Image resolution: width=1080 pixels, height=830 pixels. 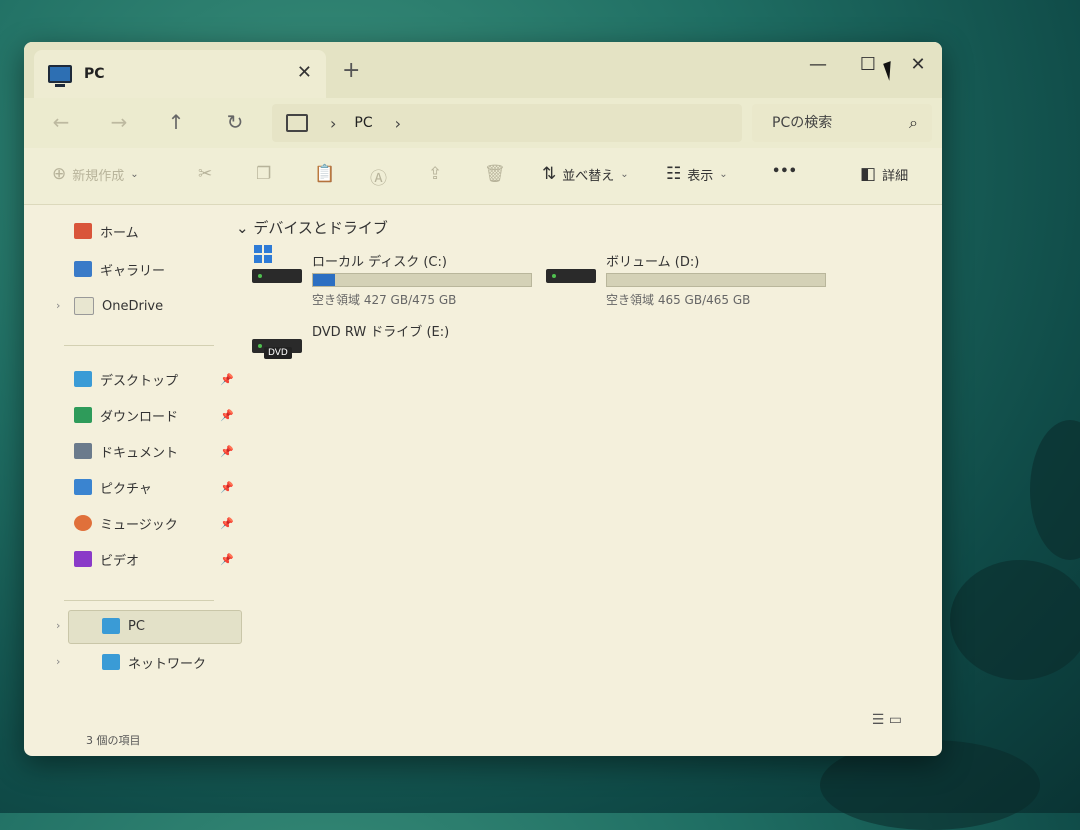 What do you see at coordinates (402, 346) in the screenshot?
I see `drive-e: DVD DVD RW ドライブ (E:)` at bounding box center [402, 346].